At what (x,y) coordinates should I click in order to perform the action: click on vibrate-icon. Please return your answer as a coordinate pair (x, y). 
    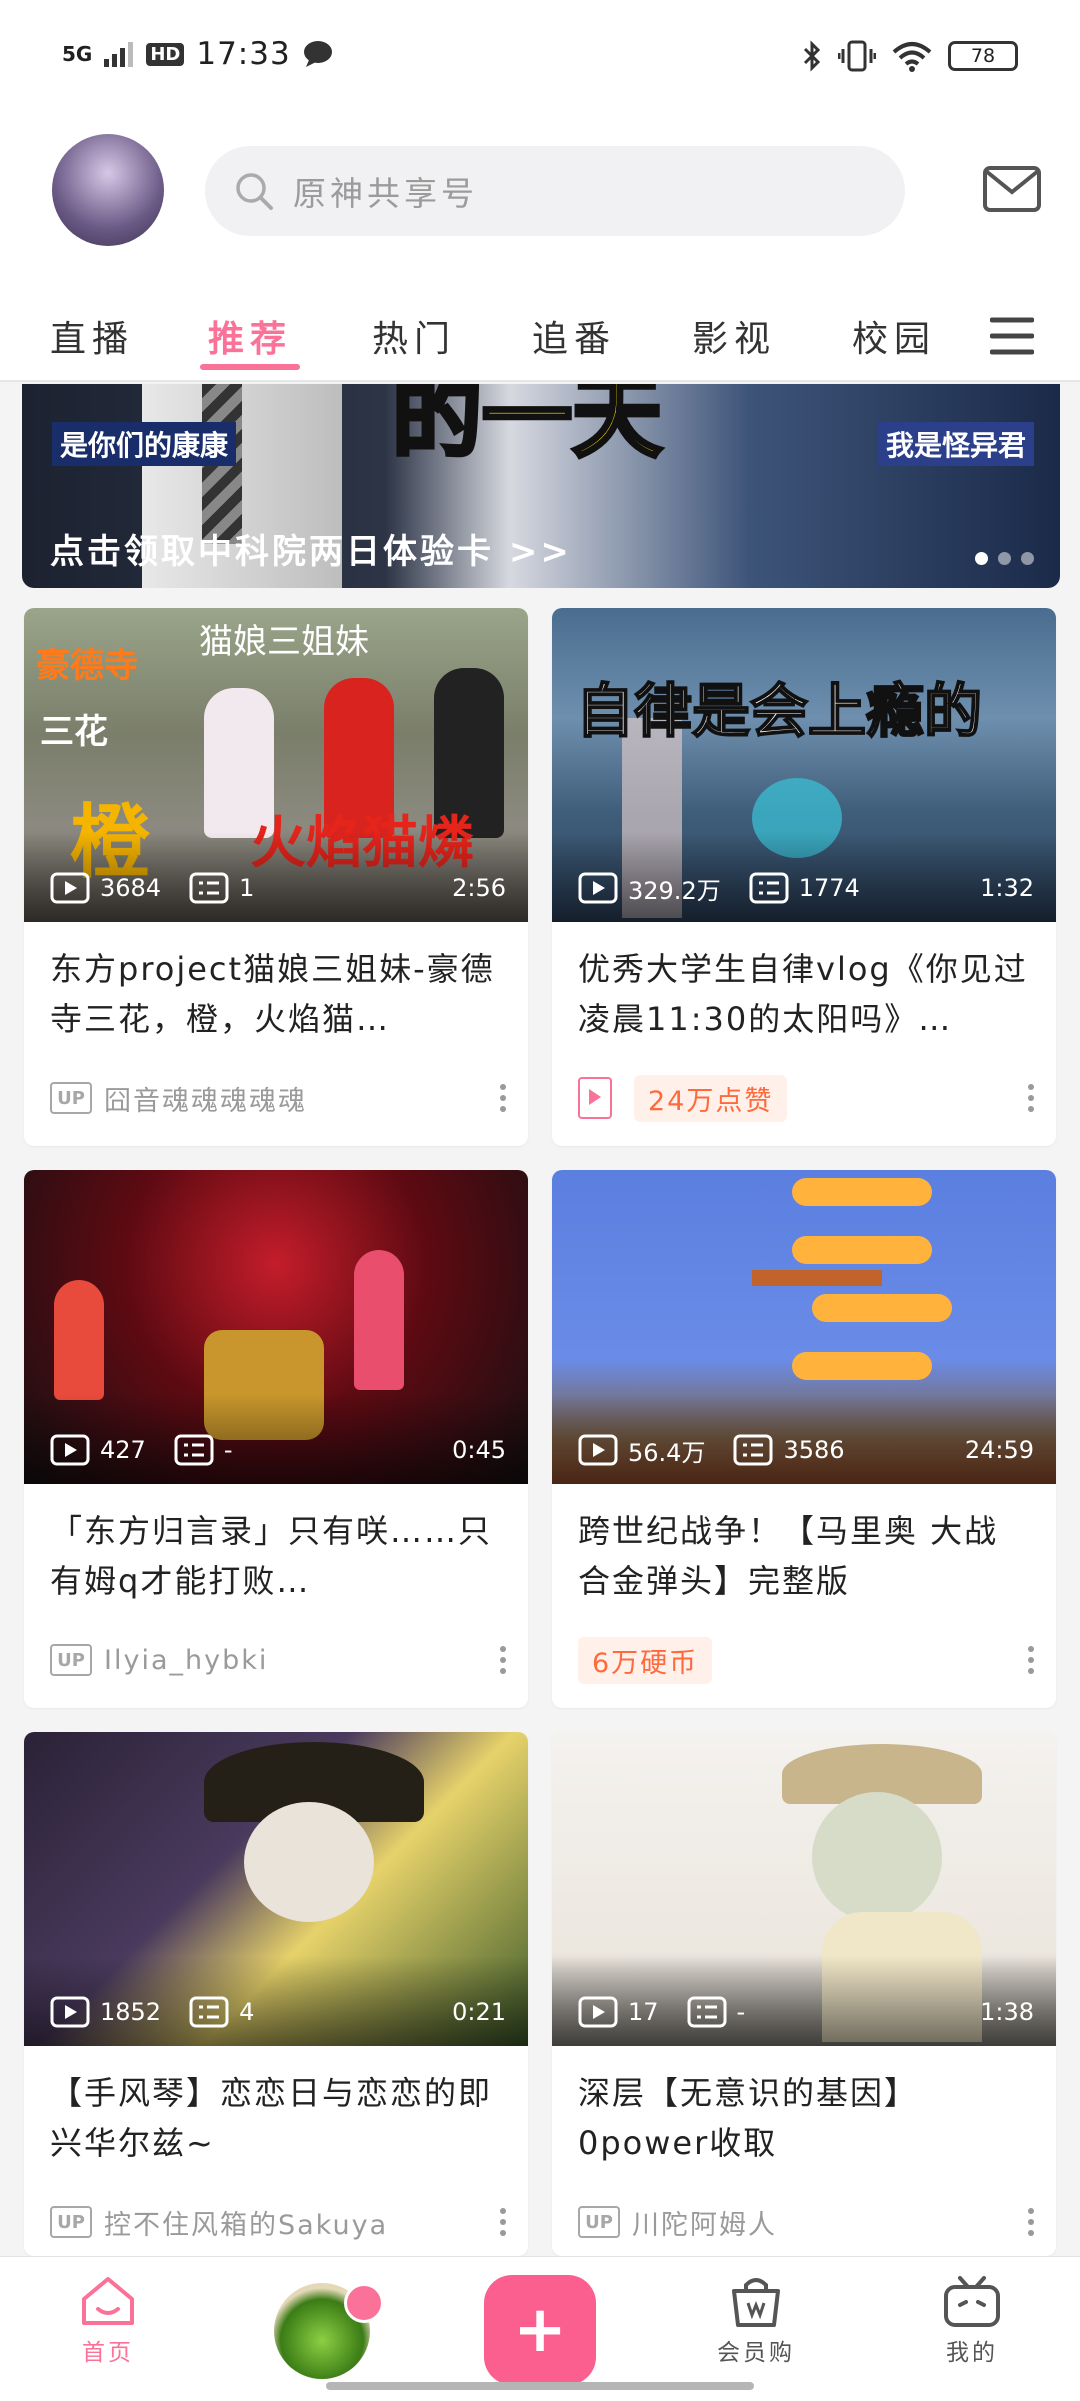
    Looking at the image, I should click on (857, 56).